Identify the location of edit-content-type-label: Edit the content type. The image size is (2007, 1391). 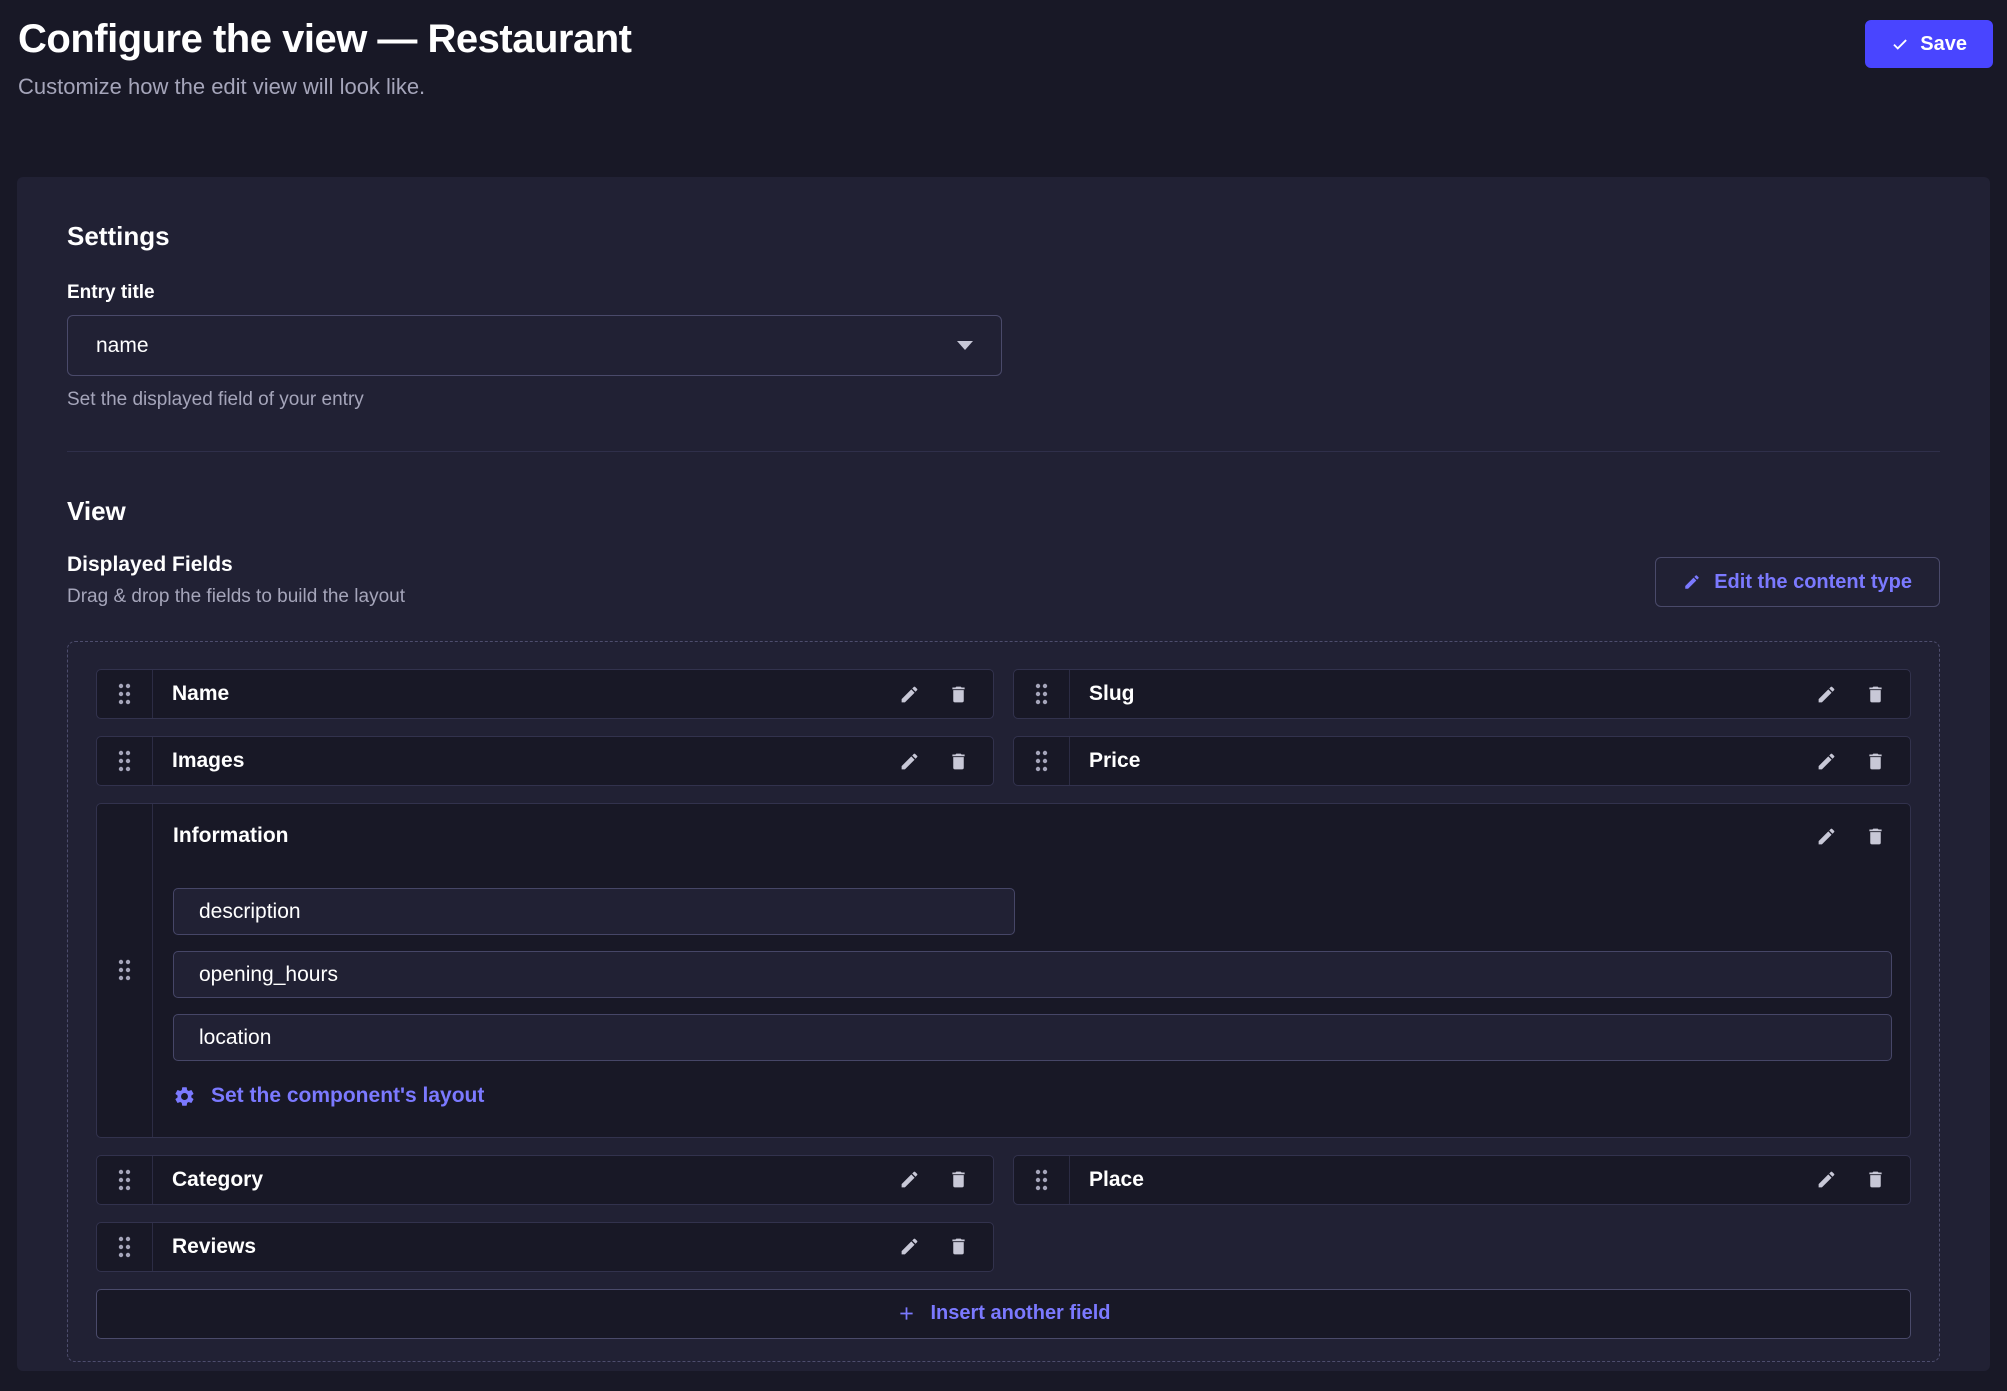
(1813, 581).